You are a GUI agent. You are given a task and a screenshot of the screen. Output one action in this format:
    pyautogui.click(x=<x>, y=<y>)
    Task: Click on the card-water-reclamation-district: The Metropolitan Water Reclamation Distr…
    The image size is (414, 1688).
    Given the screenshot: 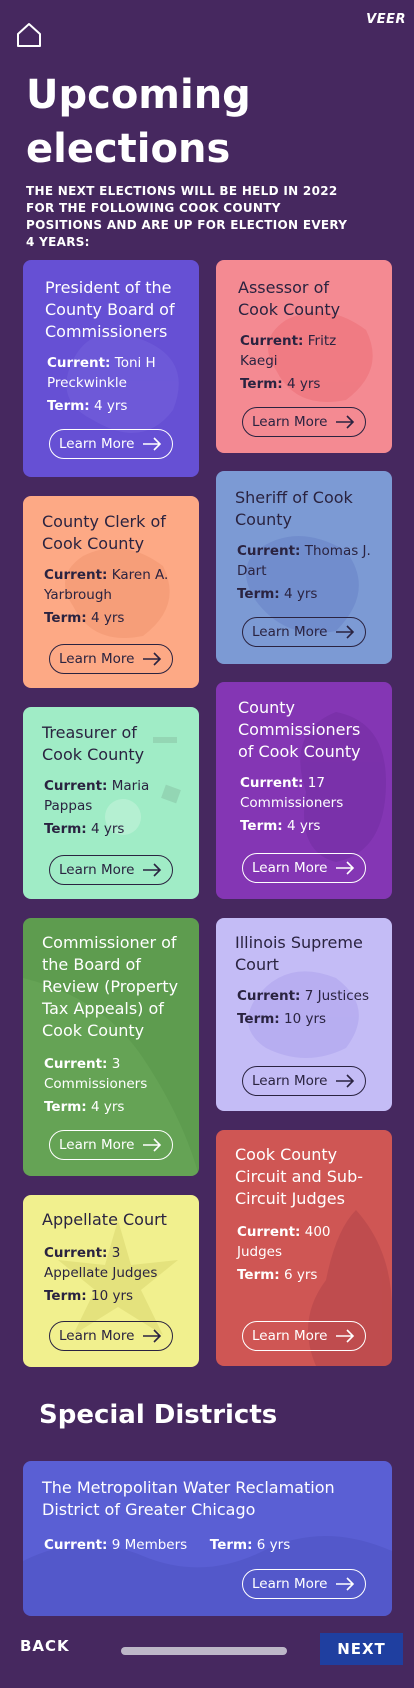 What is the action you would take?
    pyautogui.click(x=207, y=1538)
    